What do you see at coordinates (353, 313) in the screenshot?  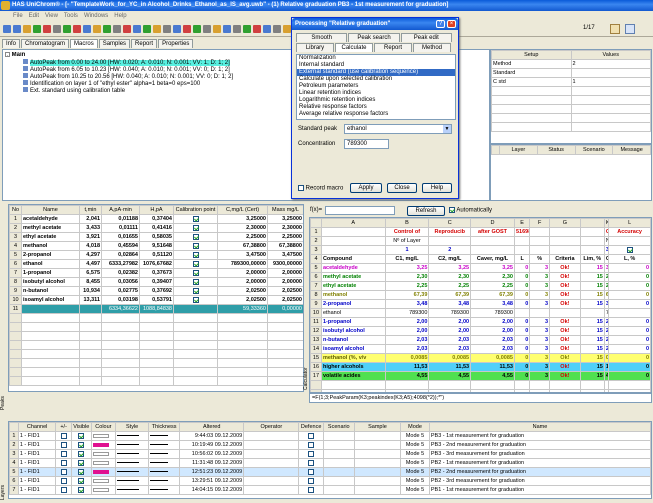 I see `calc-cell: ethanol` at bounding box center [353, 313].